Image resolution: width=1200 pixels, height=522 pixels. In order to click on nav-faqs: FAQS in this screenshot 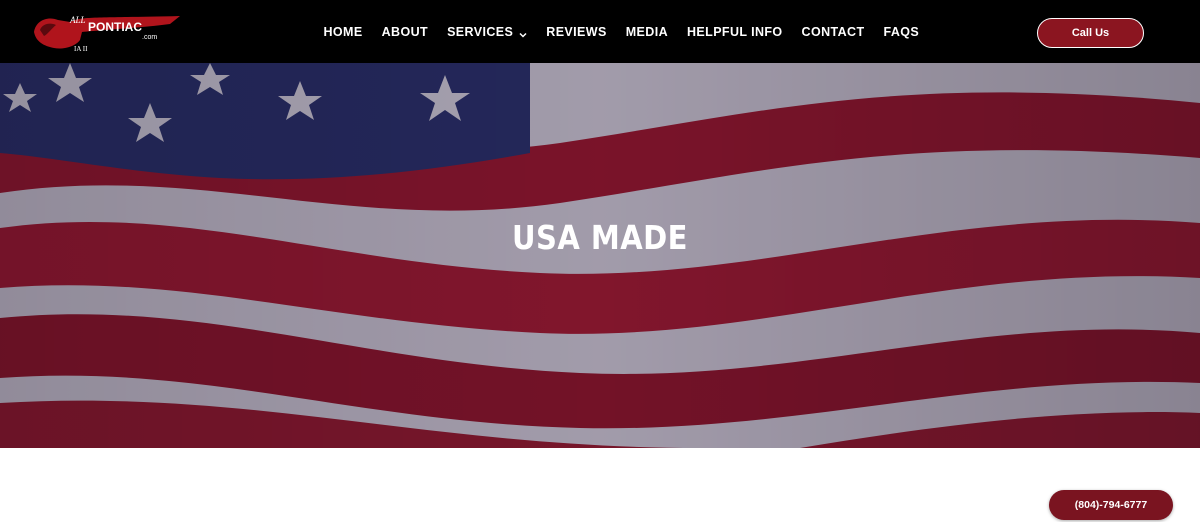, I will do `click(901, 32)`.